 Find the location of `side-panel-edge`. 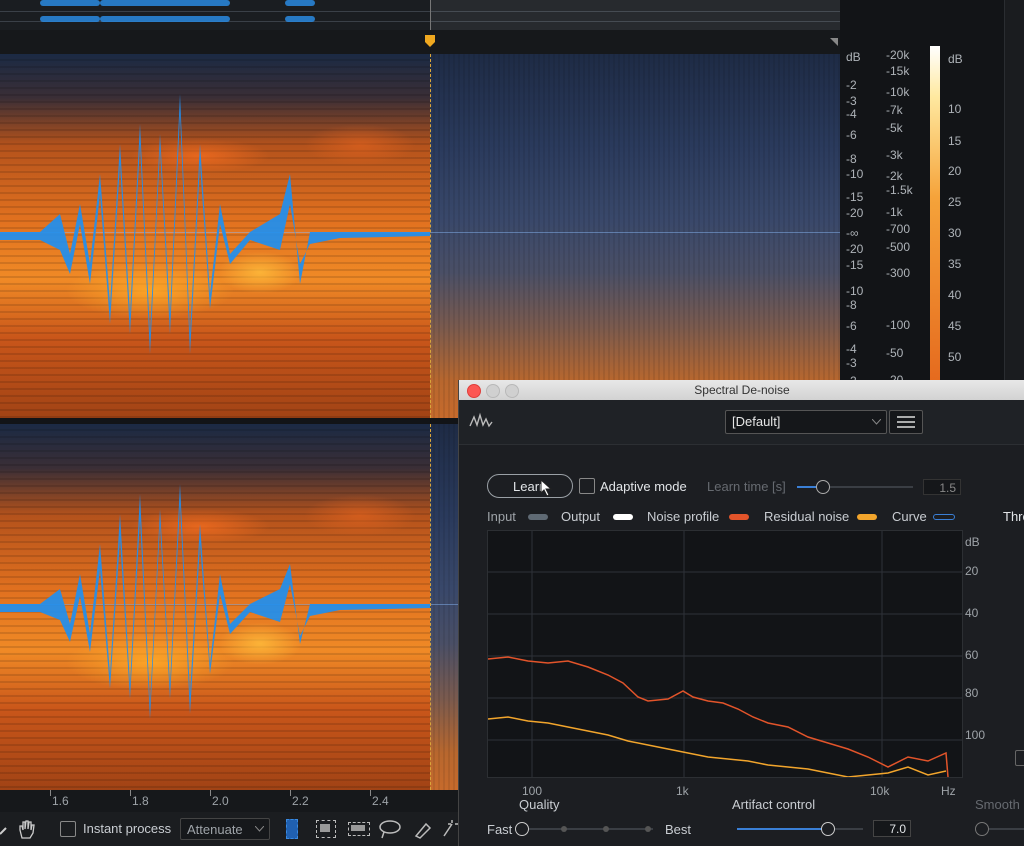

side-panel-edge is located at coordinates (1014, 190).